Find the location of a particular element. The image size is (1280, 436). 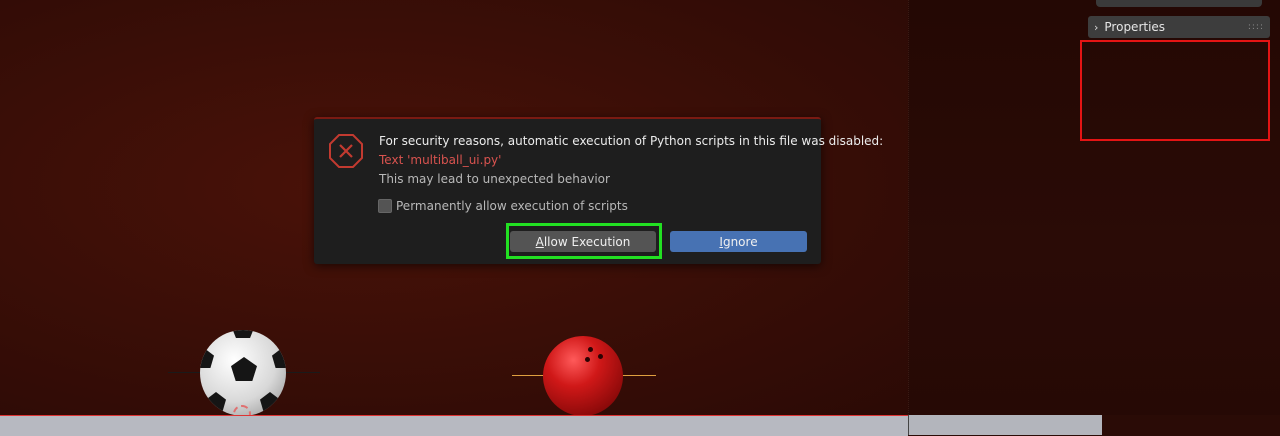

properties-label: Properties is located at coordinates (1135, 27).